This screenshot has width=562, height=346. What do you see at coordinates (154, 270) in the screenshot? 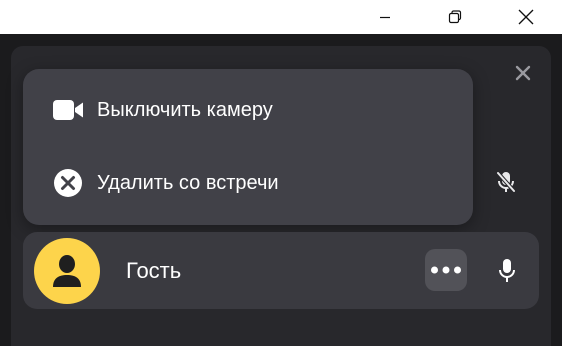
I see `participant-name: Гость` at bounding box center [154, 270].